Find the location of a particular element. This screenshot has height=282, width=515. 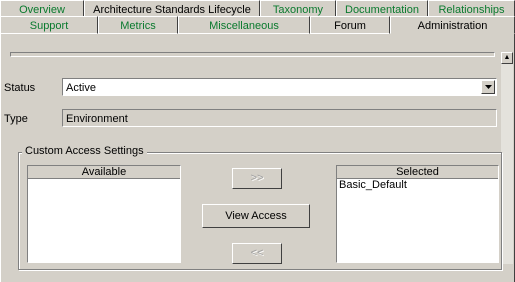

top-divider is located at coordinates (252, 54).